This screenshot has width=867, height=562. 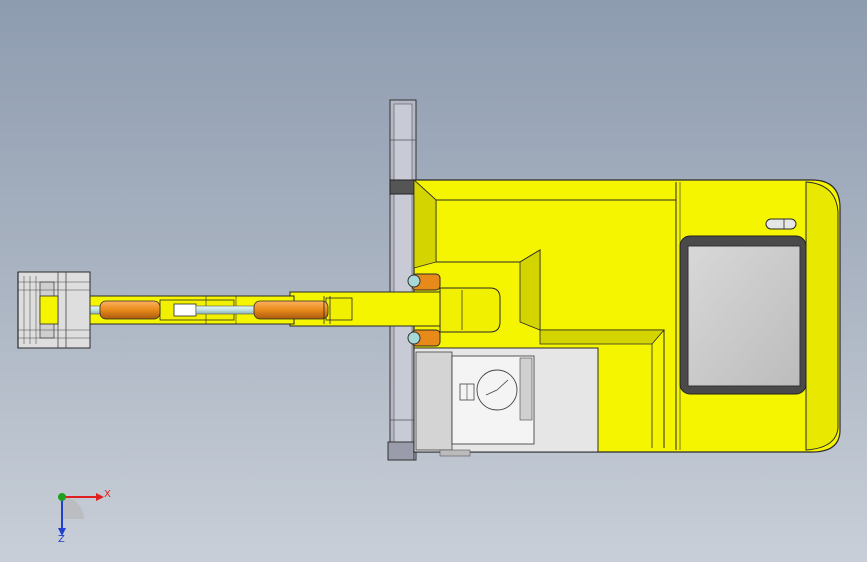 I want to click on x-axis-label: X, so click(x=107, y=494).